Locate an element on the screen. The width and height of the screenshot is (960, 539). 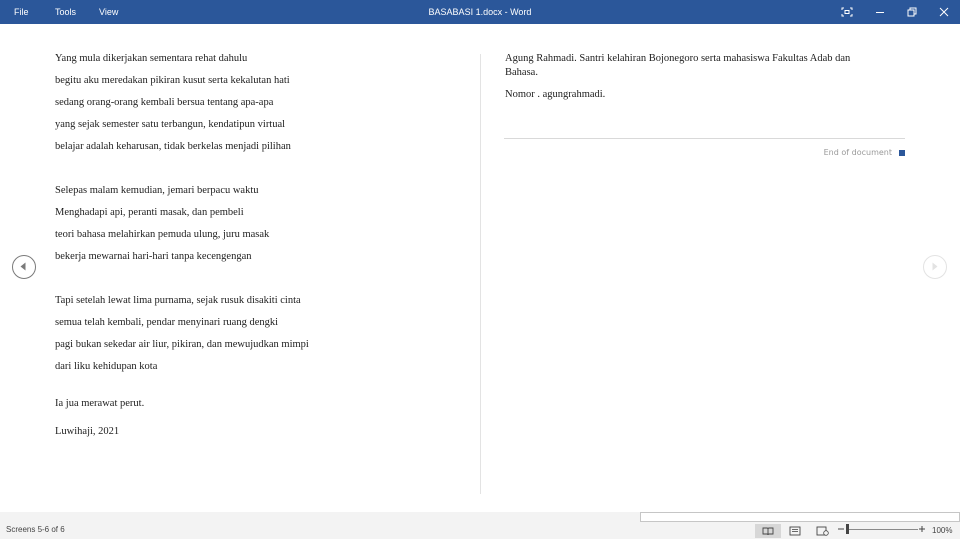
menu-file: File is located at coordinates (21, 12).